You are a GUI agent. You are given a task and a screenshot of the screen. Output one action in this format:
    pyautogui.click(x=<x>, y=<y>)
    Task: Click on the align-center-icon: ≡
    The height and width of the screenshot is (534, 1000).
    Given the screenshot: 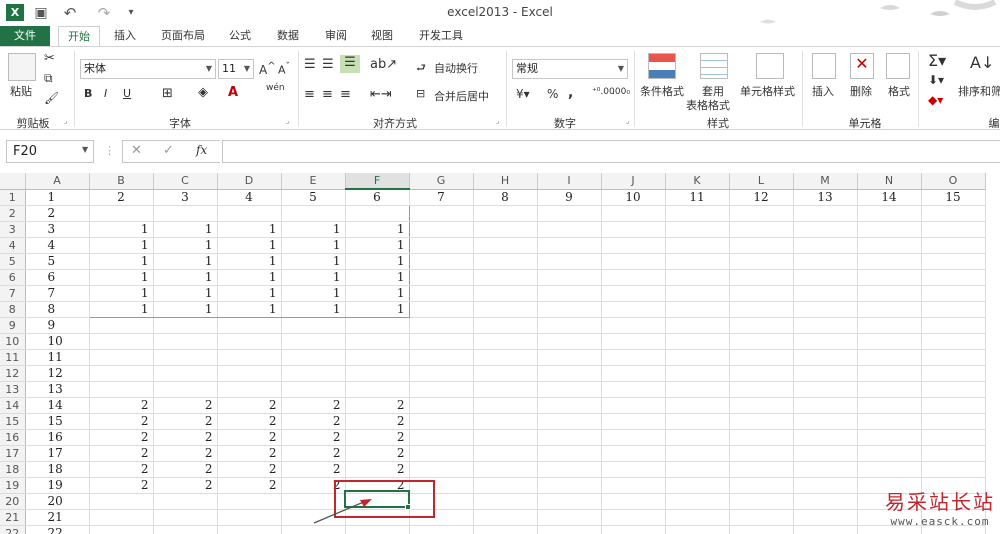 What is the action you would take?
    pyautogui.click(x=327, y=94)
    